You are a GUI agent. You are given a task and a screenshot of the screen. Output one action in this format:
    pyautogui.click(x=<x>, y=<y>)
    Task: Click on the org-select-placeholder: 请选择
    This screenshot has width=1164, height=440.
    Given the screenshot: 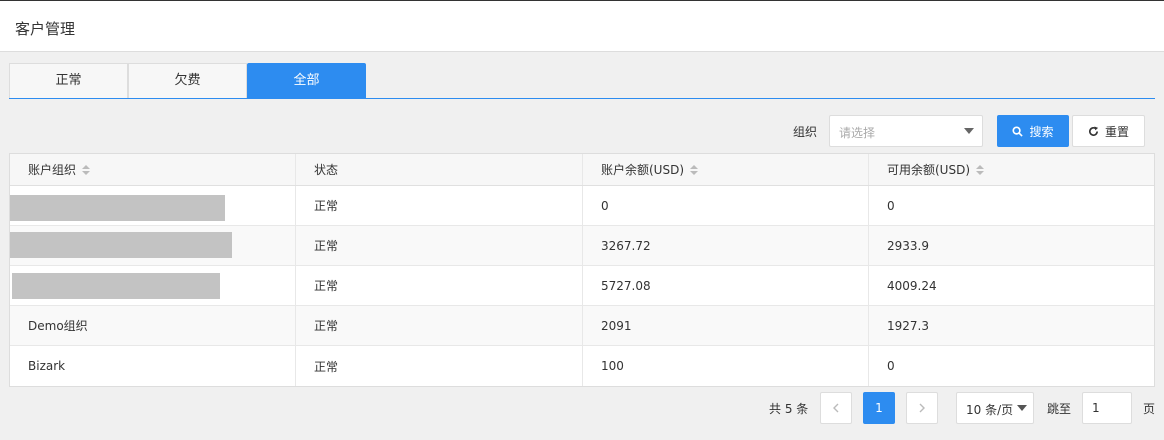 What is the action you would take?
    pyautogui.click(x=857, y=133)
    